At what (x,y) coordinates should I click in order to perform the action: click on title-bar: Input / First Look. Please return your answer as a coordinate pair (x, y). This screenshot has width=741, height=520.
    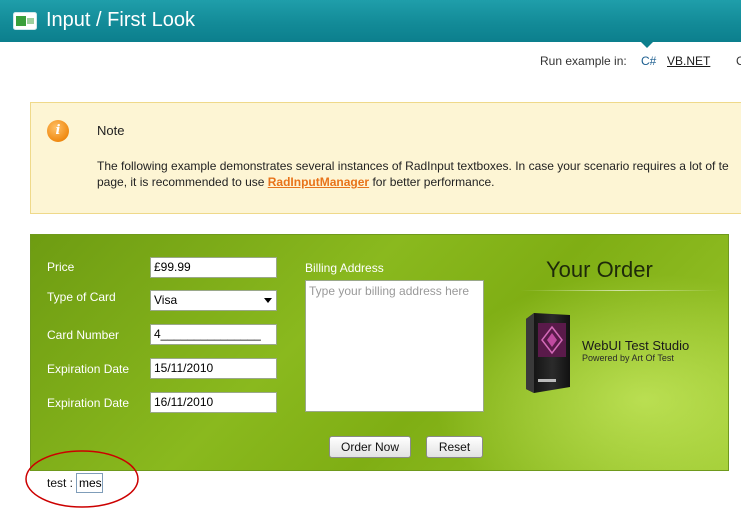
    Looking at the image, I should click on (370, 21).